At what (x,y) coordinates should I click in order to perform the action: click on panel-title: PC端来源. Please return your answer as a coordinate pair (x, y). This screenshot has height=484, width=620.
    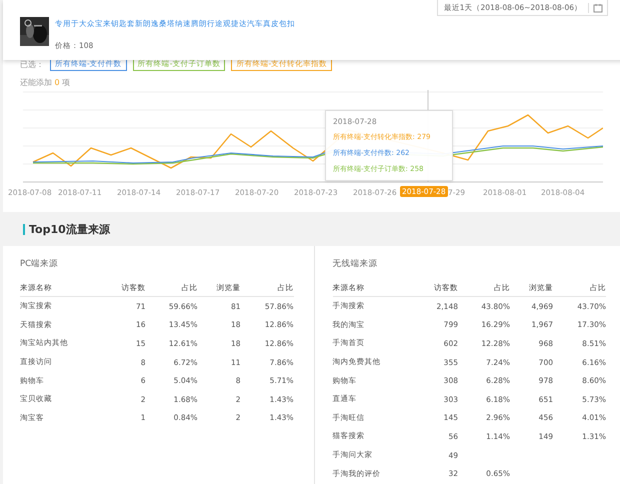
    Looking at the image, I should click on (40, 264).